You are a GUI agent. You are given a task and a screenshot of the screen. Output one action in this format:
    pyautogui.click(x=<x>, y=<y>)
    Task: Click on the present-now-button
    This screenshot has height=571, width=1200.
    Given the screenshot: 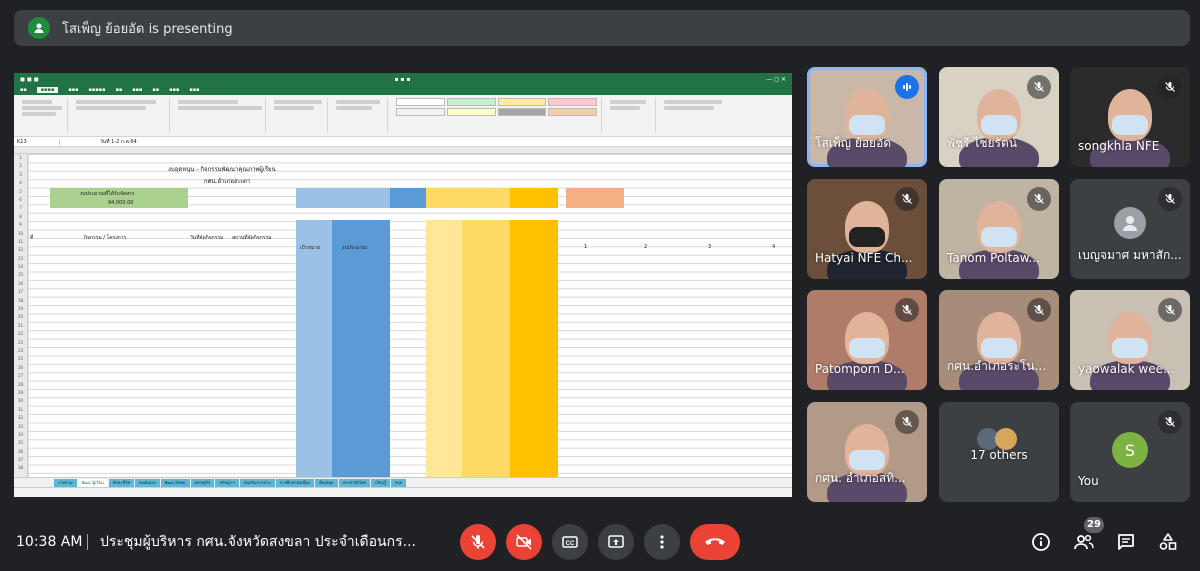 What is the action you would take?
    pyautogui.click(x=616, y=542)
    